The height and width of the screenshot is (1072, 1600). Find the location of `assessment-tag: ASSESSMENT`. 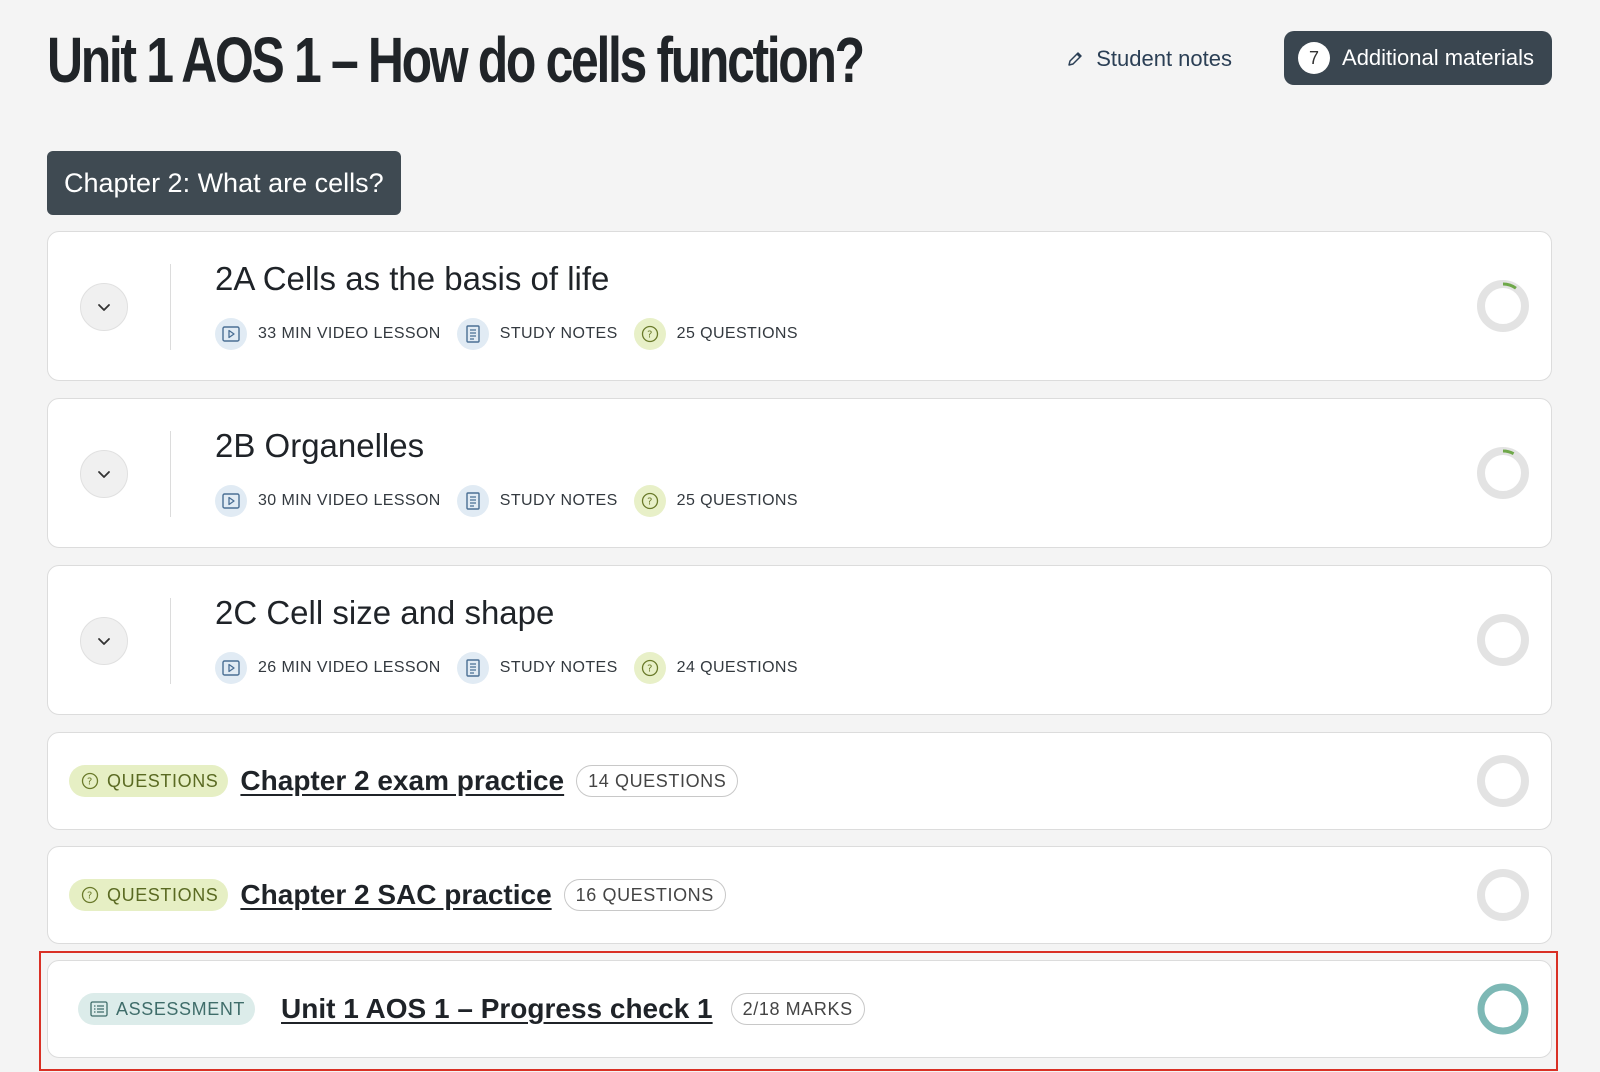

assessment-tag: ASSESSMENT is located at coordinates (167, 1009).